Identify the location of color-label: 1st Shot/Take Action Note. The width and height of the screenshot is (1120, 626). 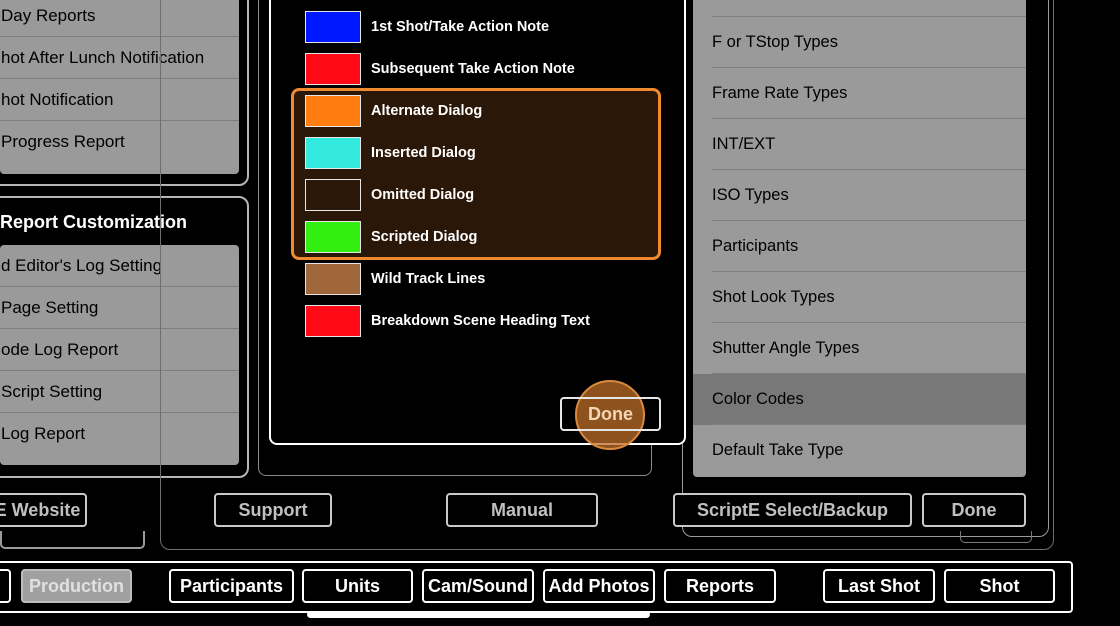
(460, 27).